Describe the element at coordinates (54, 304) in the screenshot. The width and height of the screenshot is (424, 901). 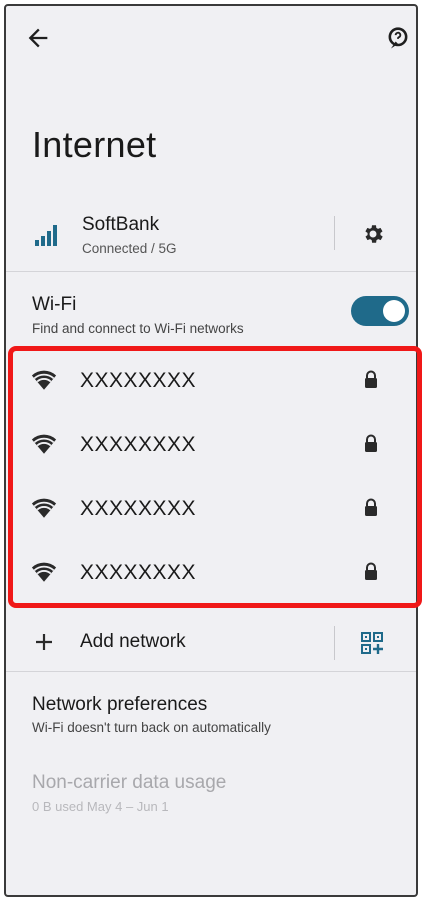
I see `wifi-title: Wi-Fi` at that location.